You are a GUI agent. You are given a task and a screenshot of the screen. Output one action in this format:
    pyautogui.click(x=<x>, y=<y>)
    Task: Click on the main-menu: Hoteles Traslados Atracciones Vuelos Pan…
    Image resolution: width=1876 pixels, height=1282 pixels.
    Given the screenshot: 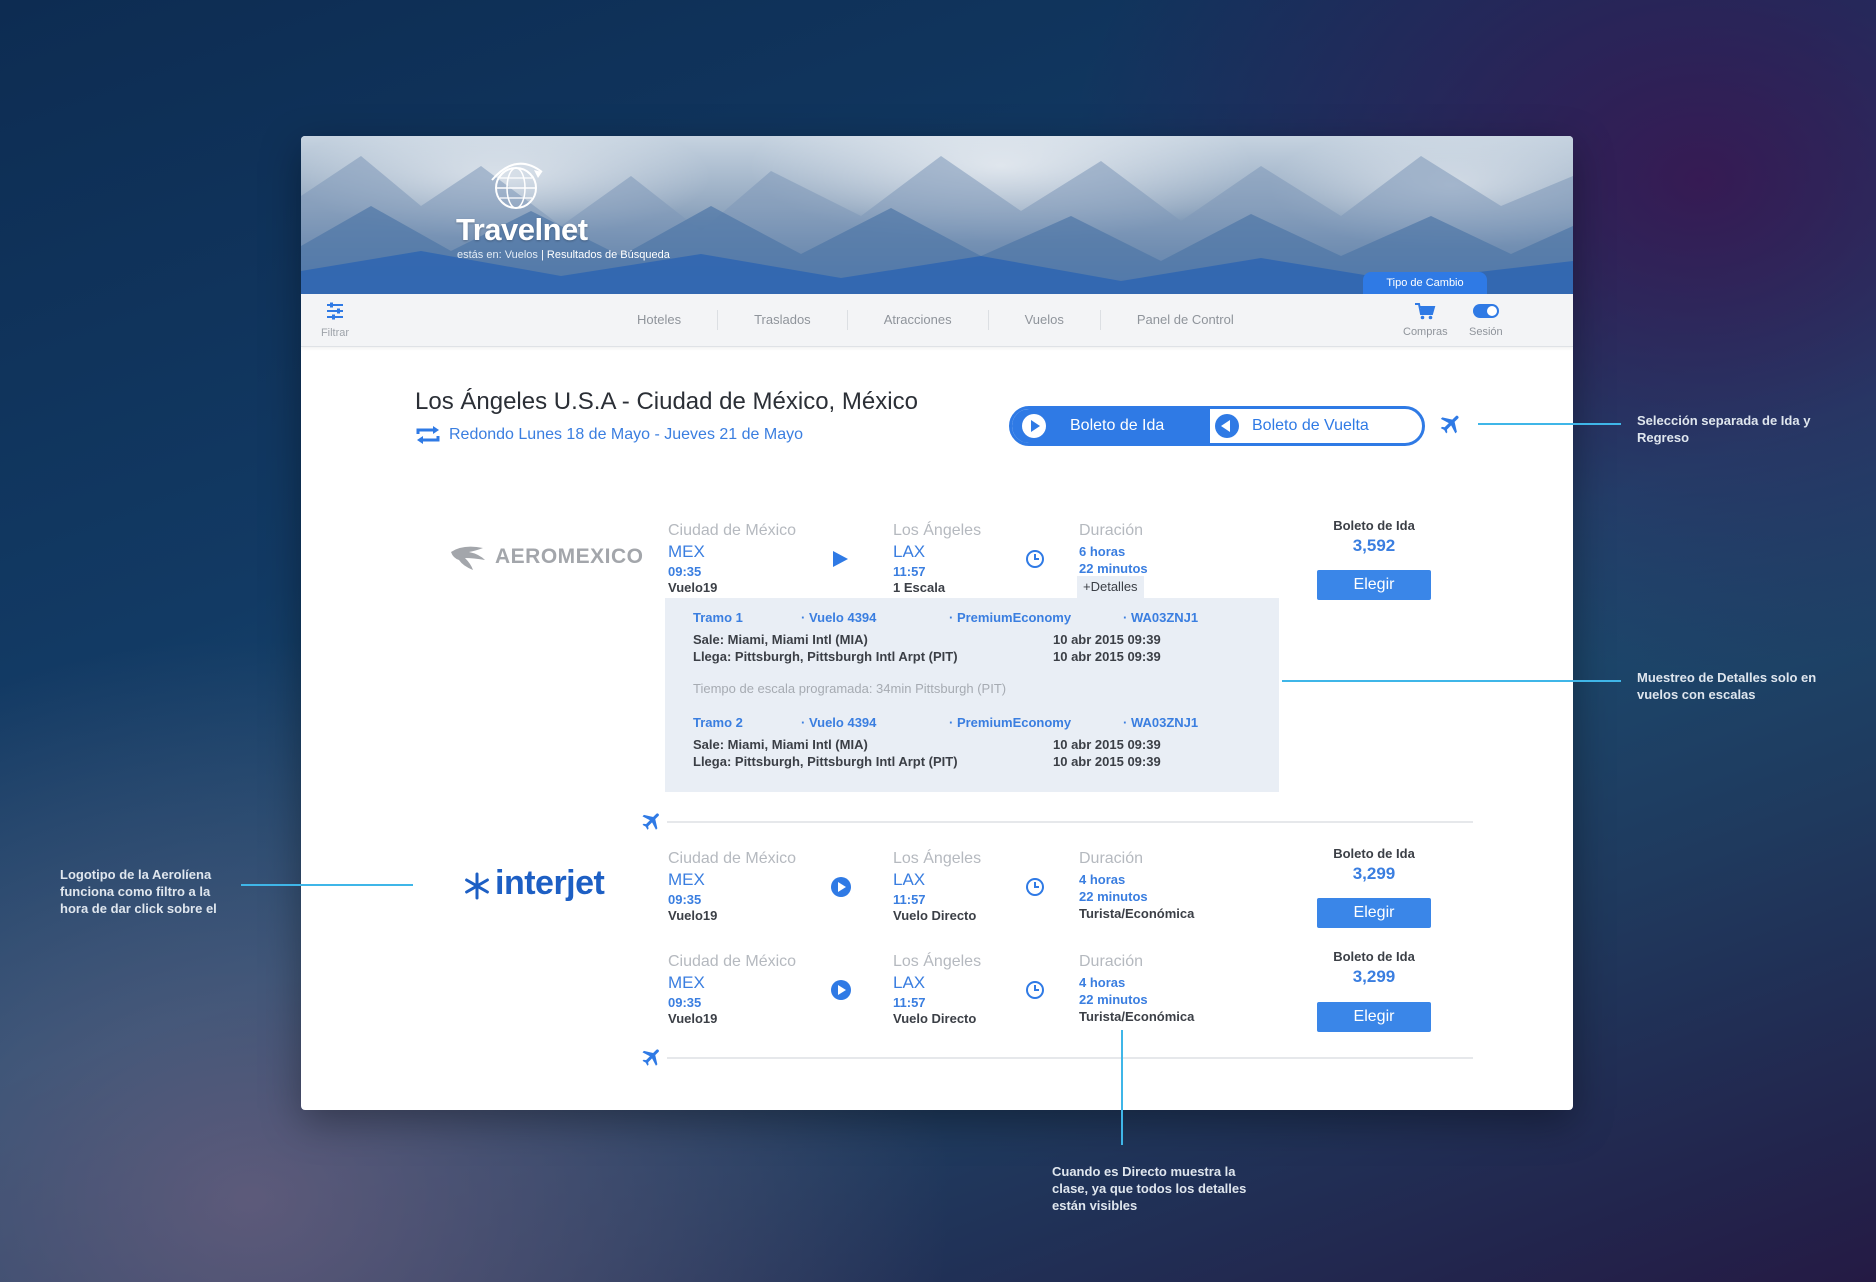 What is the action you would take?
    pyautogui.click(x=935, y=320)
    